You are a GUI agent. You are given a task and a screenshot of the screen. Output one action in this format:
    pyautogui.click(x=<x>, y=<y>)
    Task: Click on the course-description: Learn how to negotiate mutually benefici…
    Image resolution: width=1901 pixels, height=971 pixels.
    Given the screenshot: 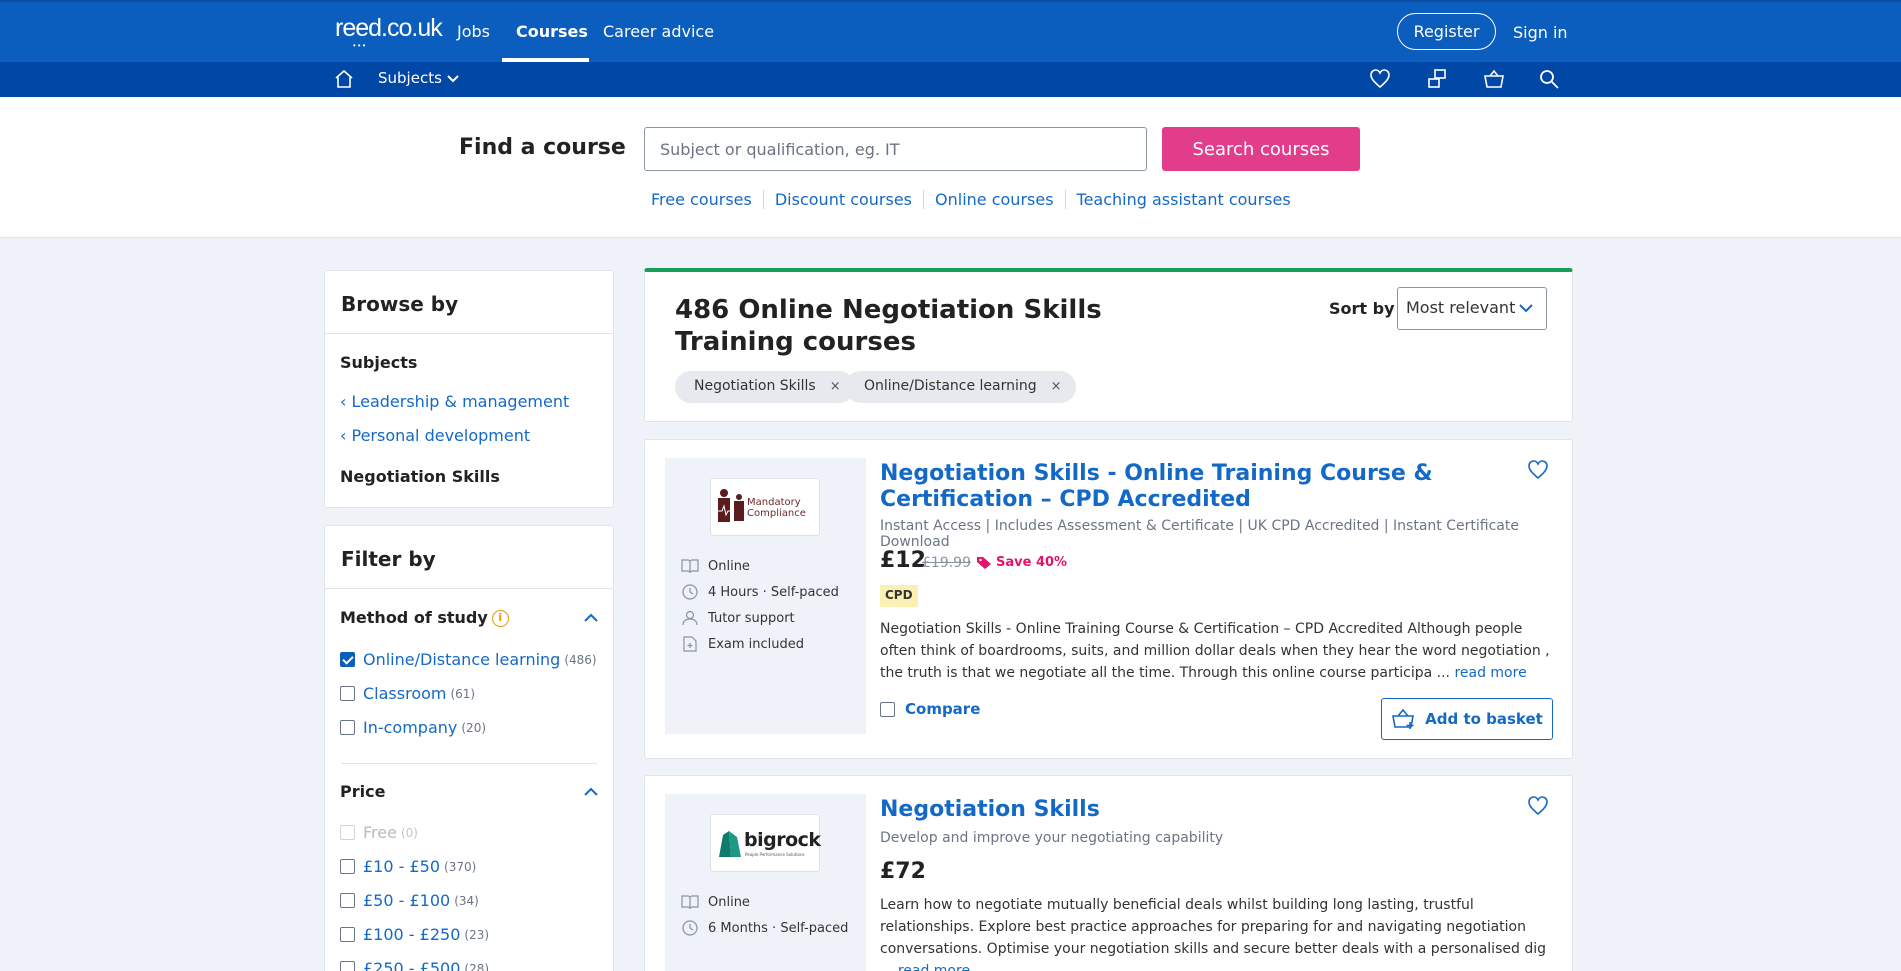 What is the action you would take?
    pyautogui.click(x=1217, y=932)
    